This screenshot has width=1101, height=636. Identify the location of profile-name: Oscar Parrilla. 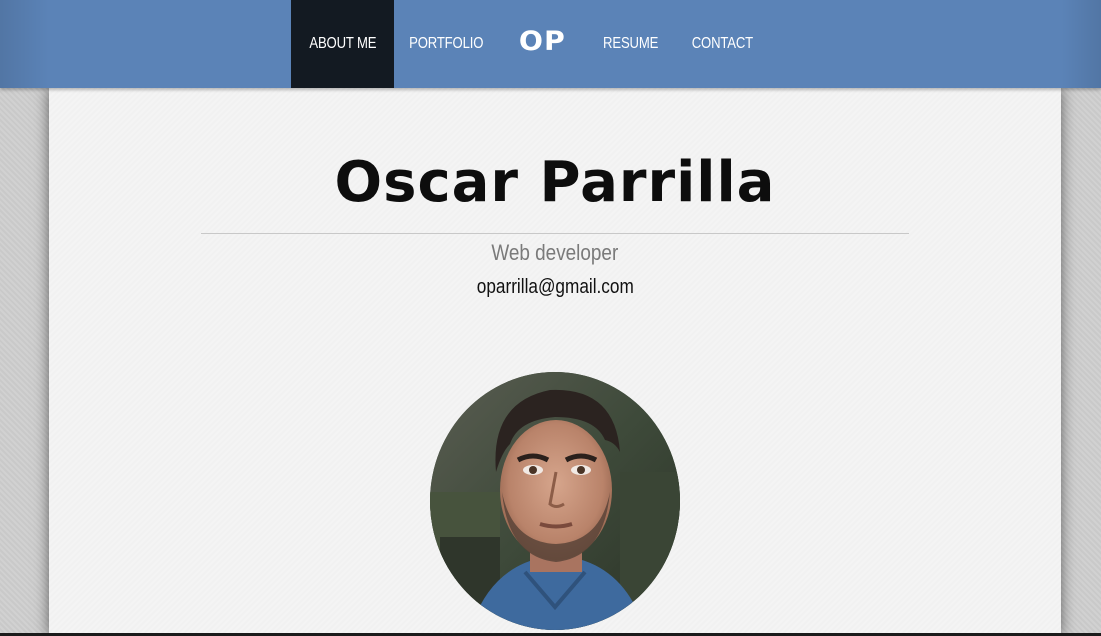
(555, 182).